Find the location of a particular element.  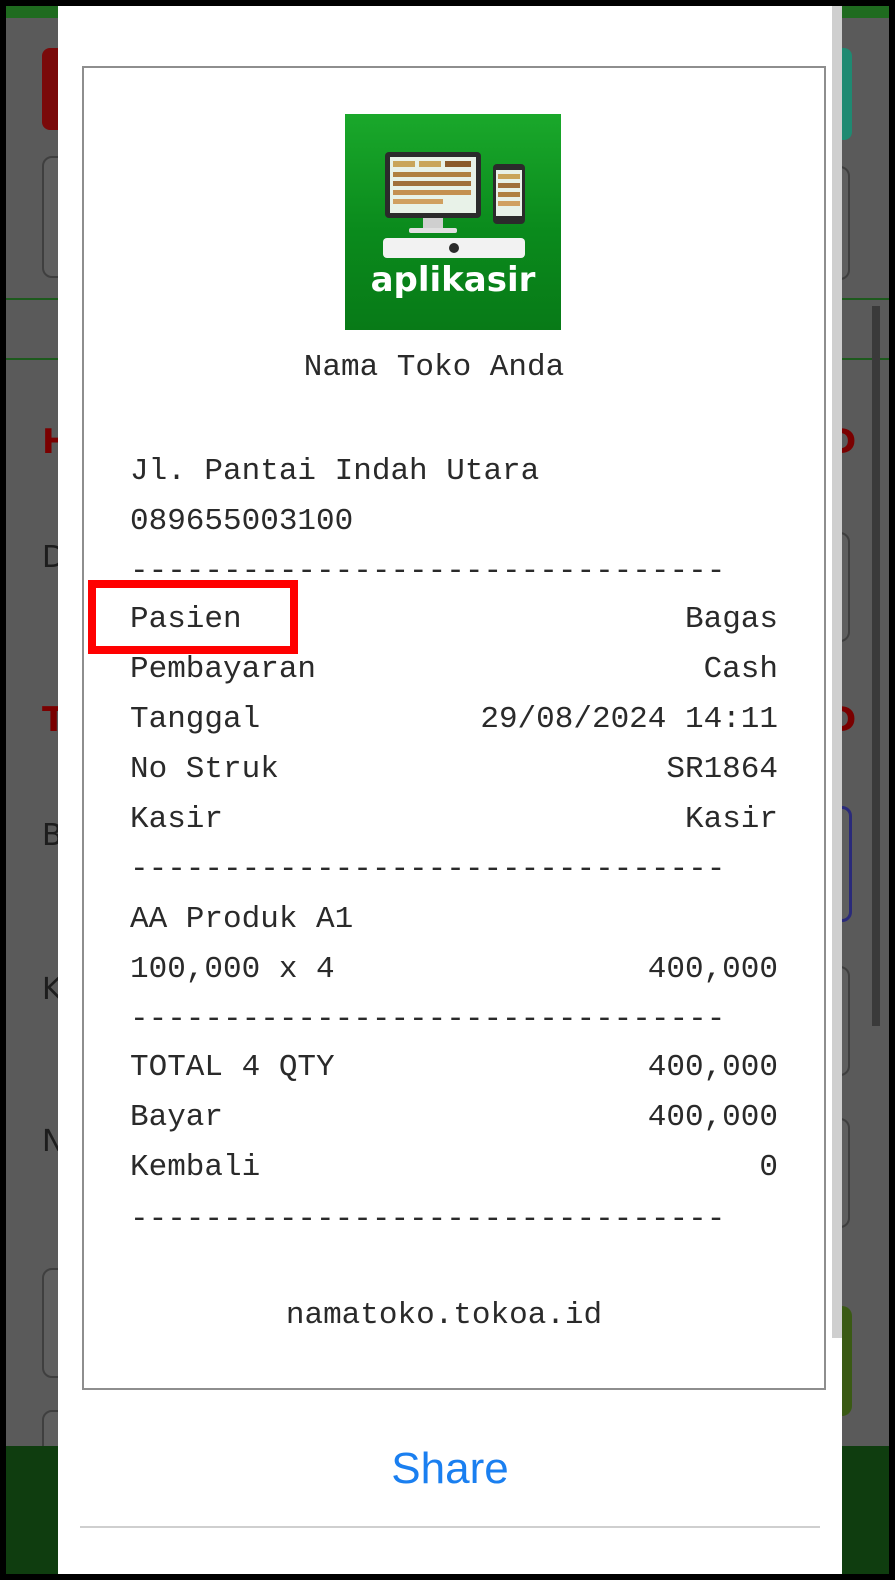

item-qty-price: 100,000 x 4 is located at coordinates (232, 969).